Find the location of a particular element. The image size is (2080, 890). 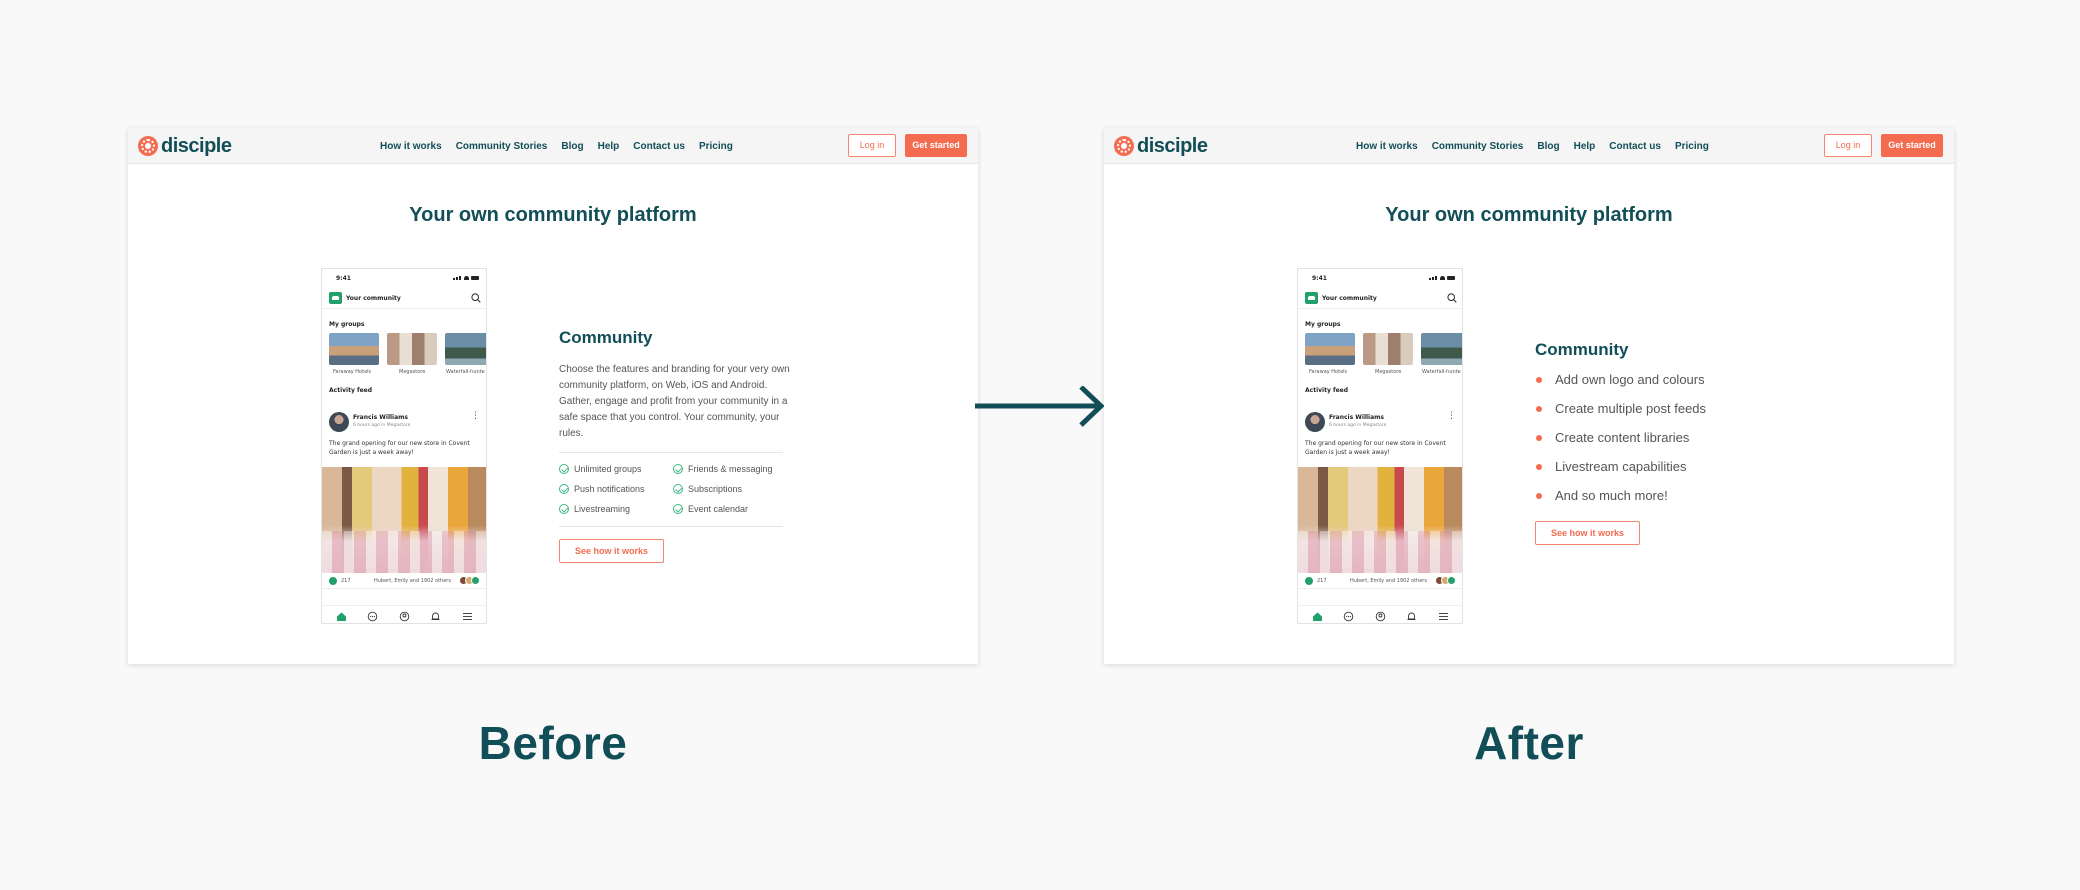

reaction-count: 217 is located at coordinates (346, 581).